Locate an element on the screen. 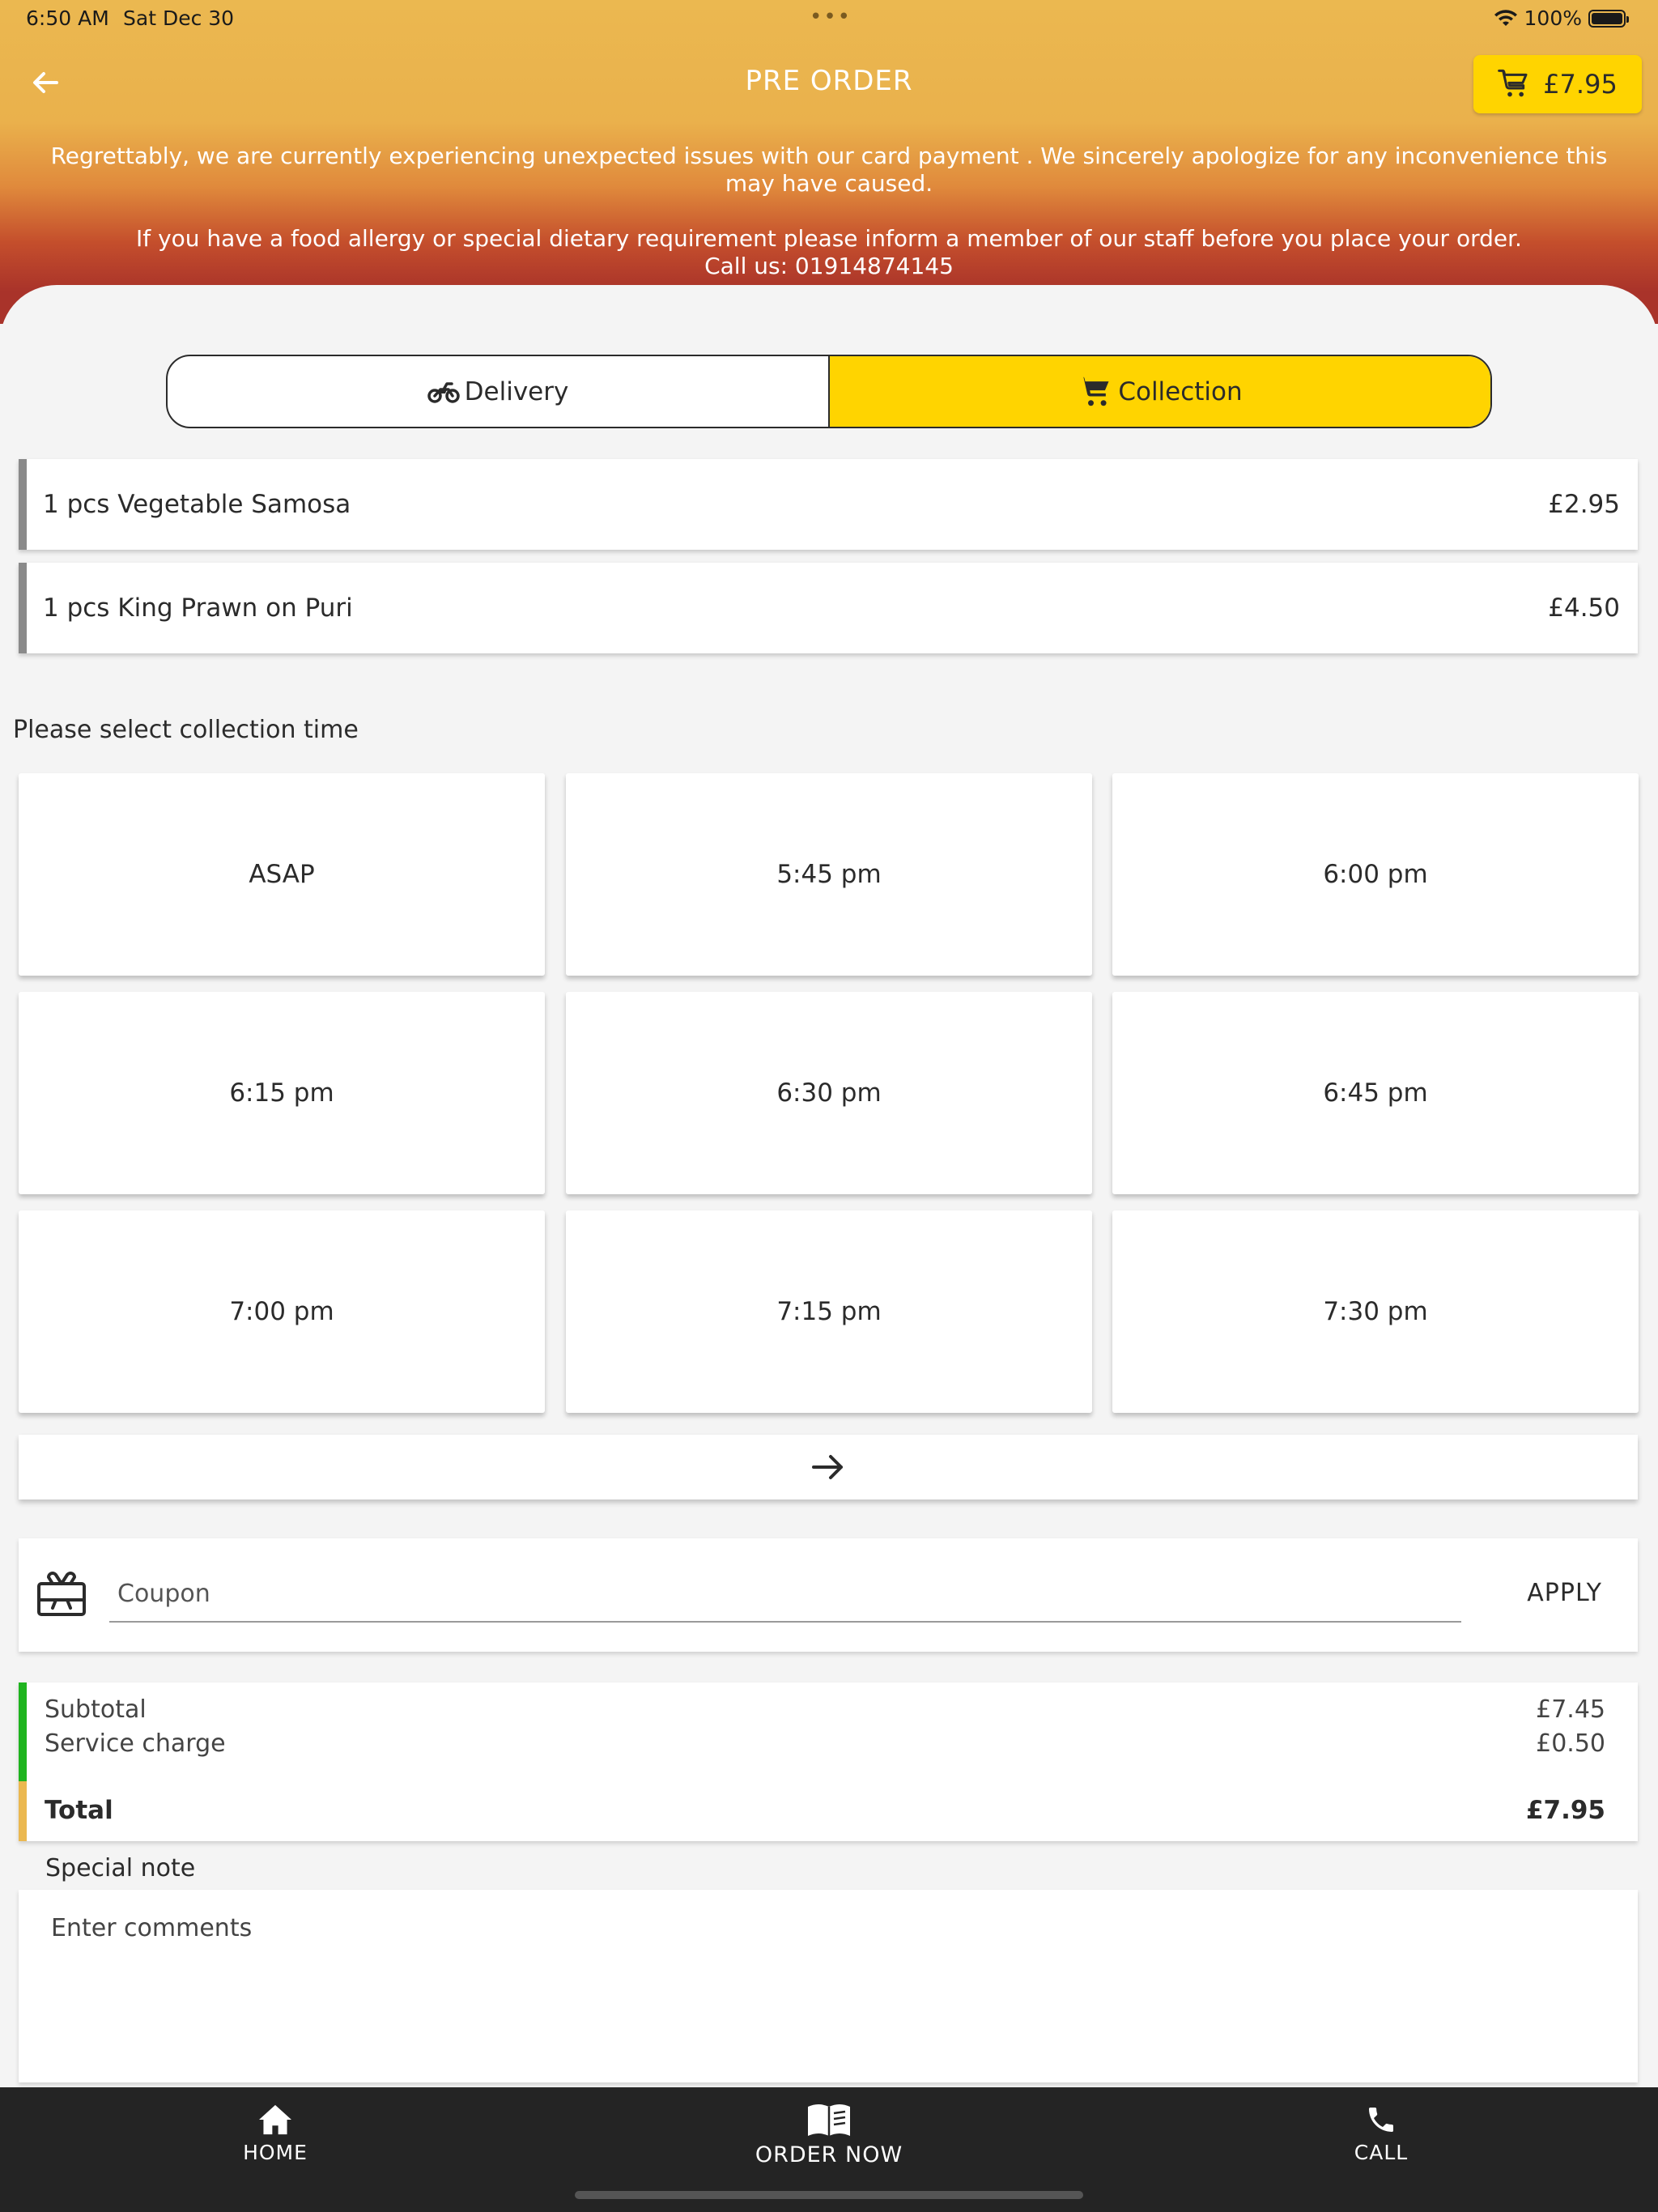 Image resolution: width=1658 pixels, height=2212 pixels. multitasking-dots-icon: ••• is located at coordinates (831, 17).